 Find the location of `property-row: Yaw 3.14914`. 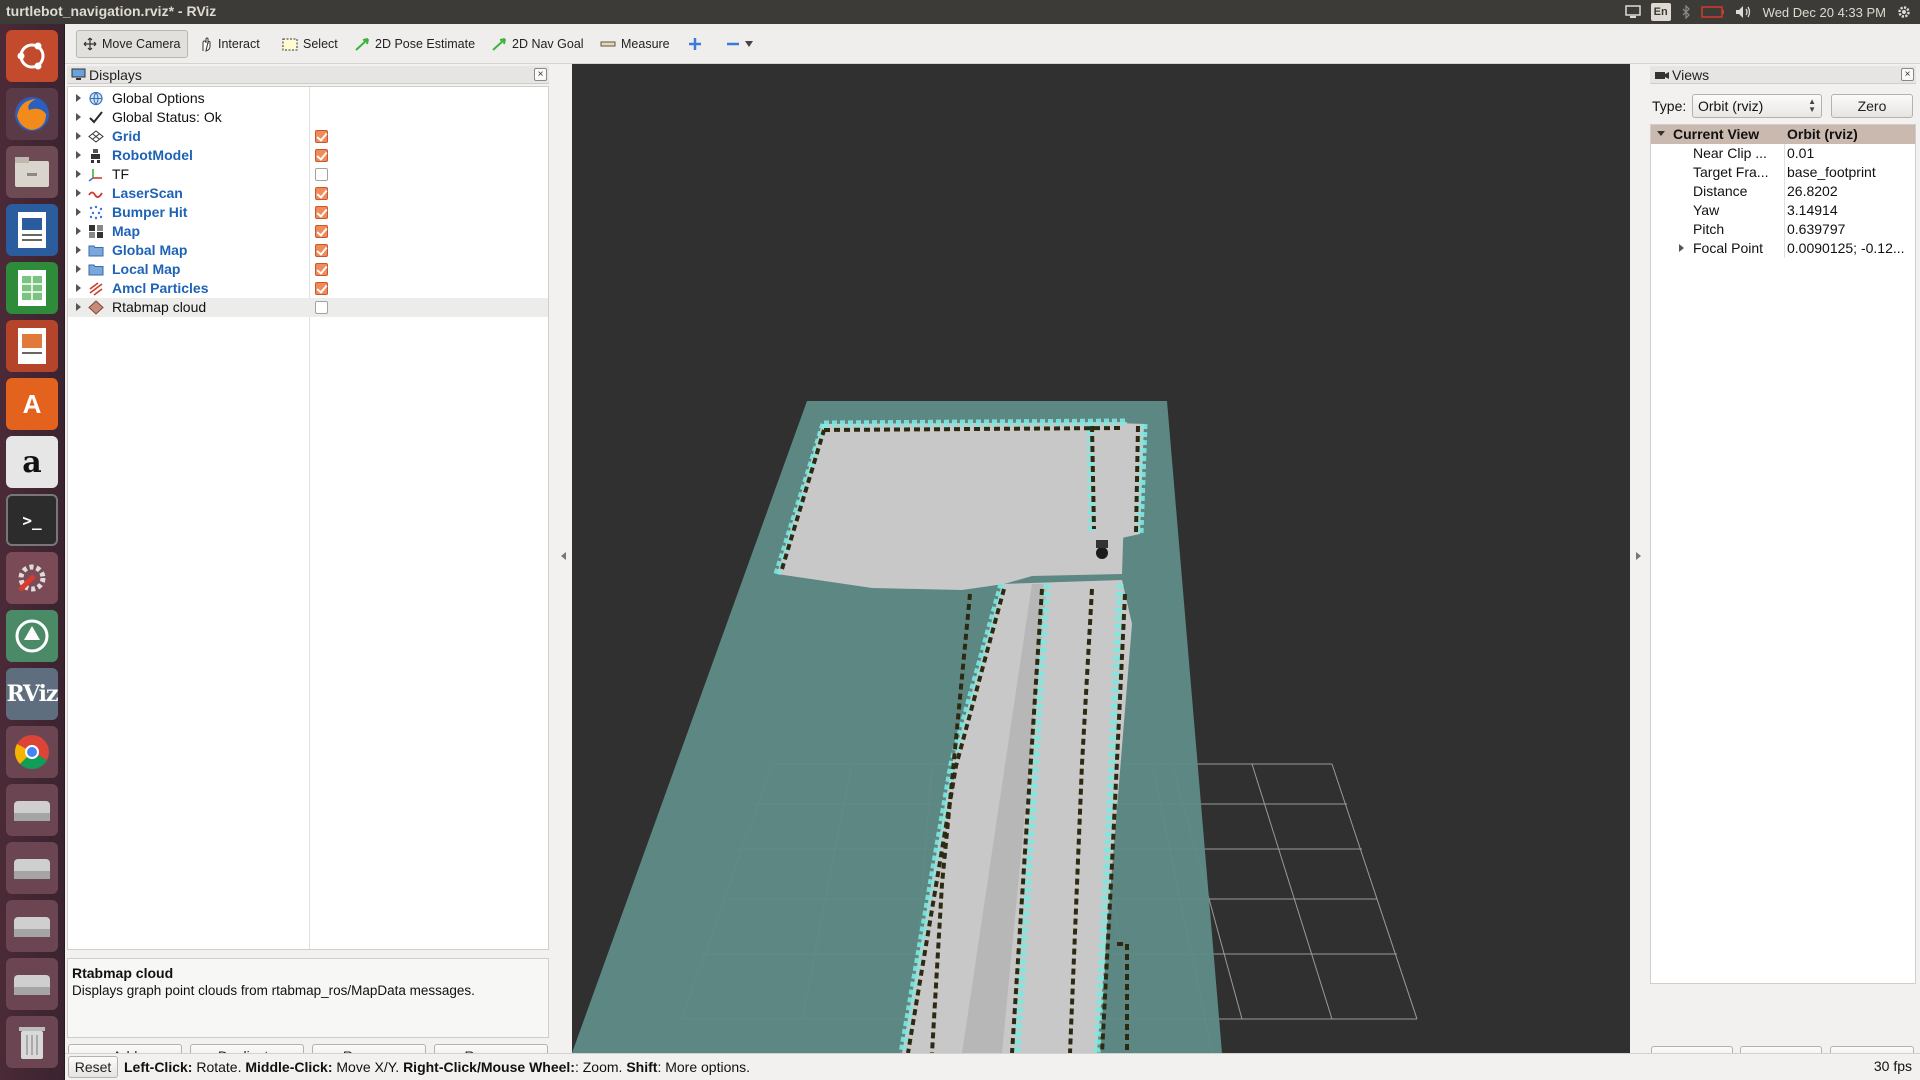

property-row: Yaw 3.14914 is located at coordinates (1783, 210).